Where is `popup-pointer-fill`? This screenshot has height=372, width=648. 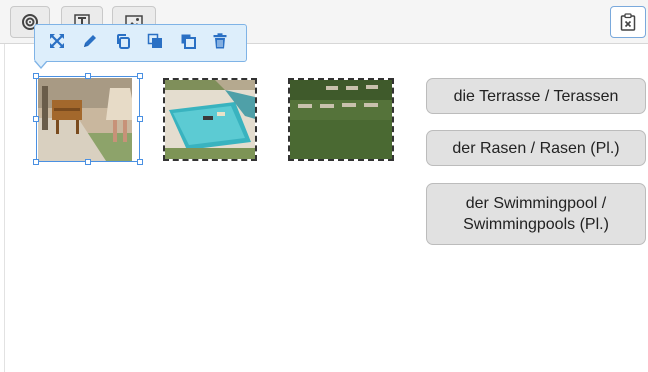
popup-pointer-fill is located at coordinates (41, 63).